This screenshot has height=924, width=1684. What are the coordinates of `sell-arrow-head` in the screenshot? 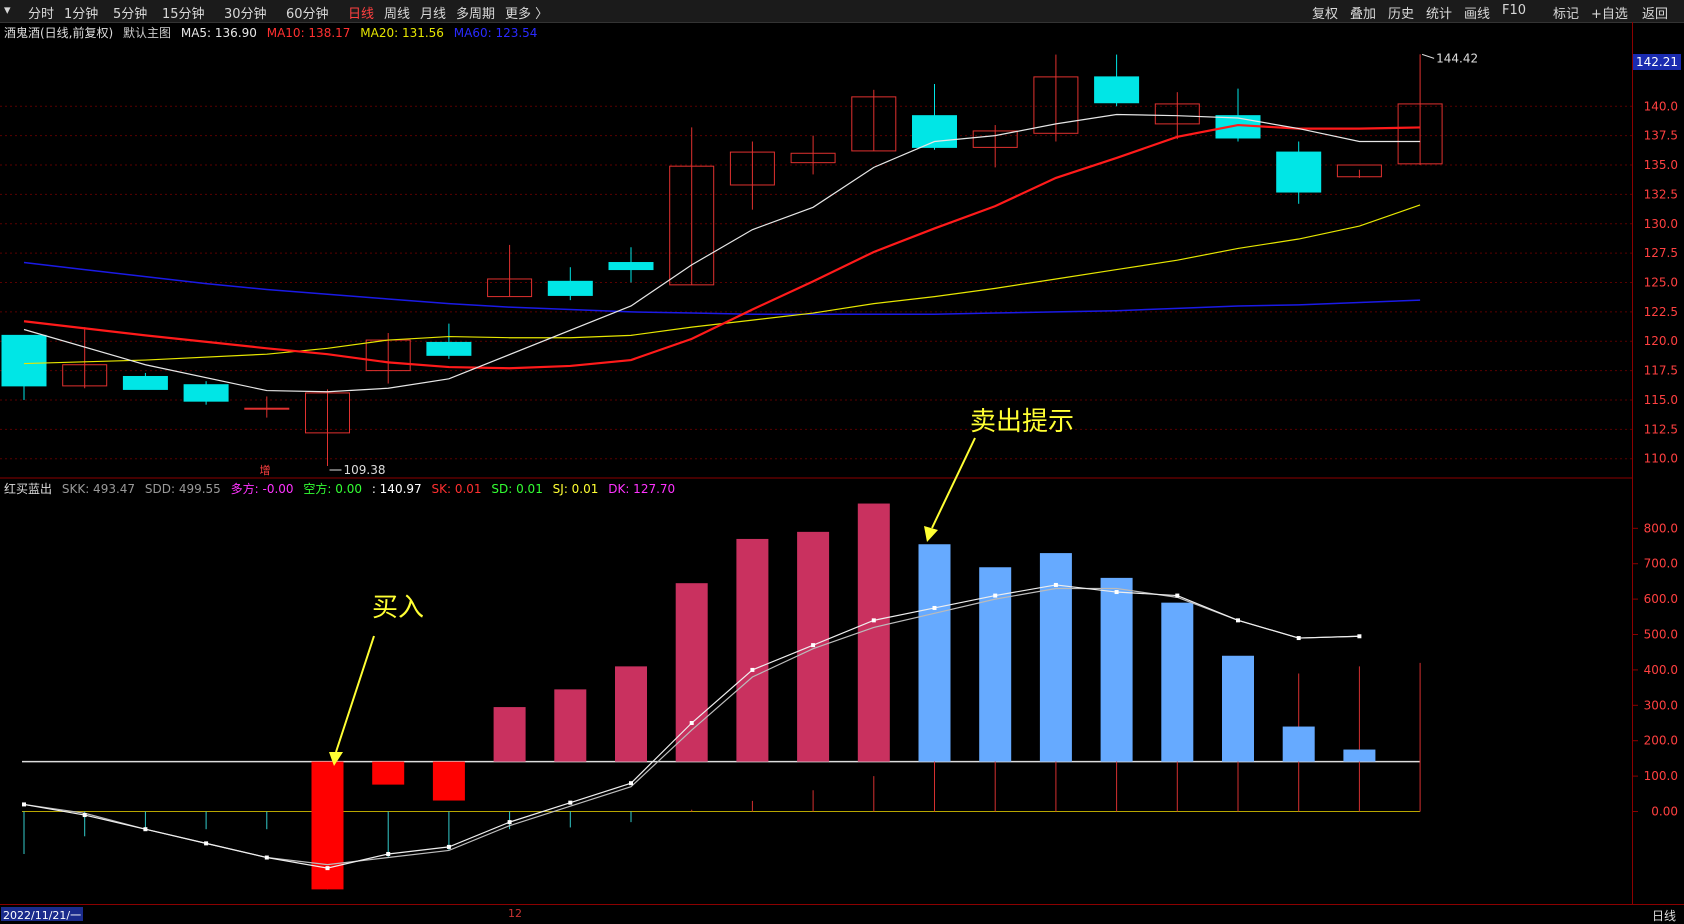 It's located at (931, 534).